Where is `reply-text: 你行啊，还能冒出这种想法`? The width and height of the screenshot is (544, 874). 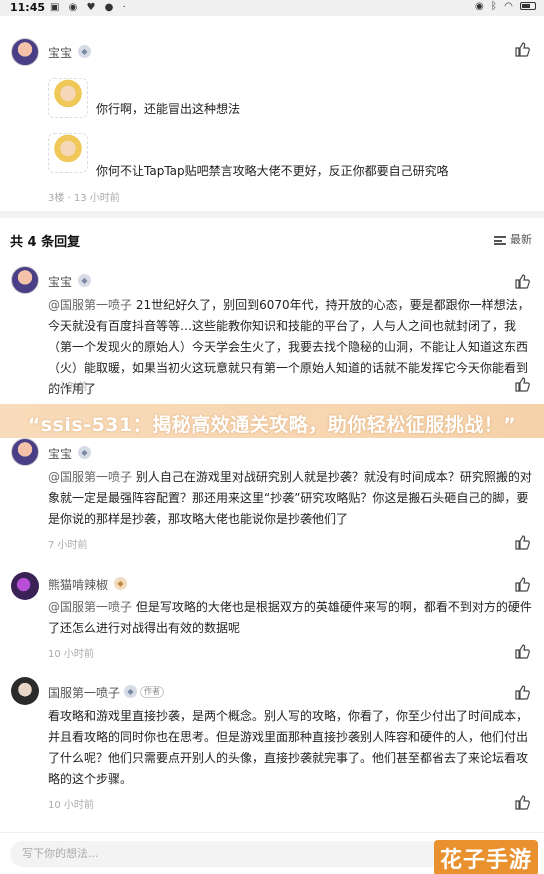
reply-text: 你行啊，还能冒出这种想法 is located at coordinates (168, 109).